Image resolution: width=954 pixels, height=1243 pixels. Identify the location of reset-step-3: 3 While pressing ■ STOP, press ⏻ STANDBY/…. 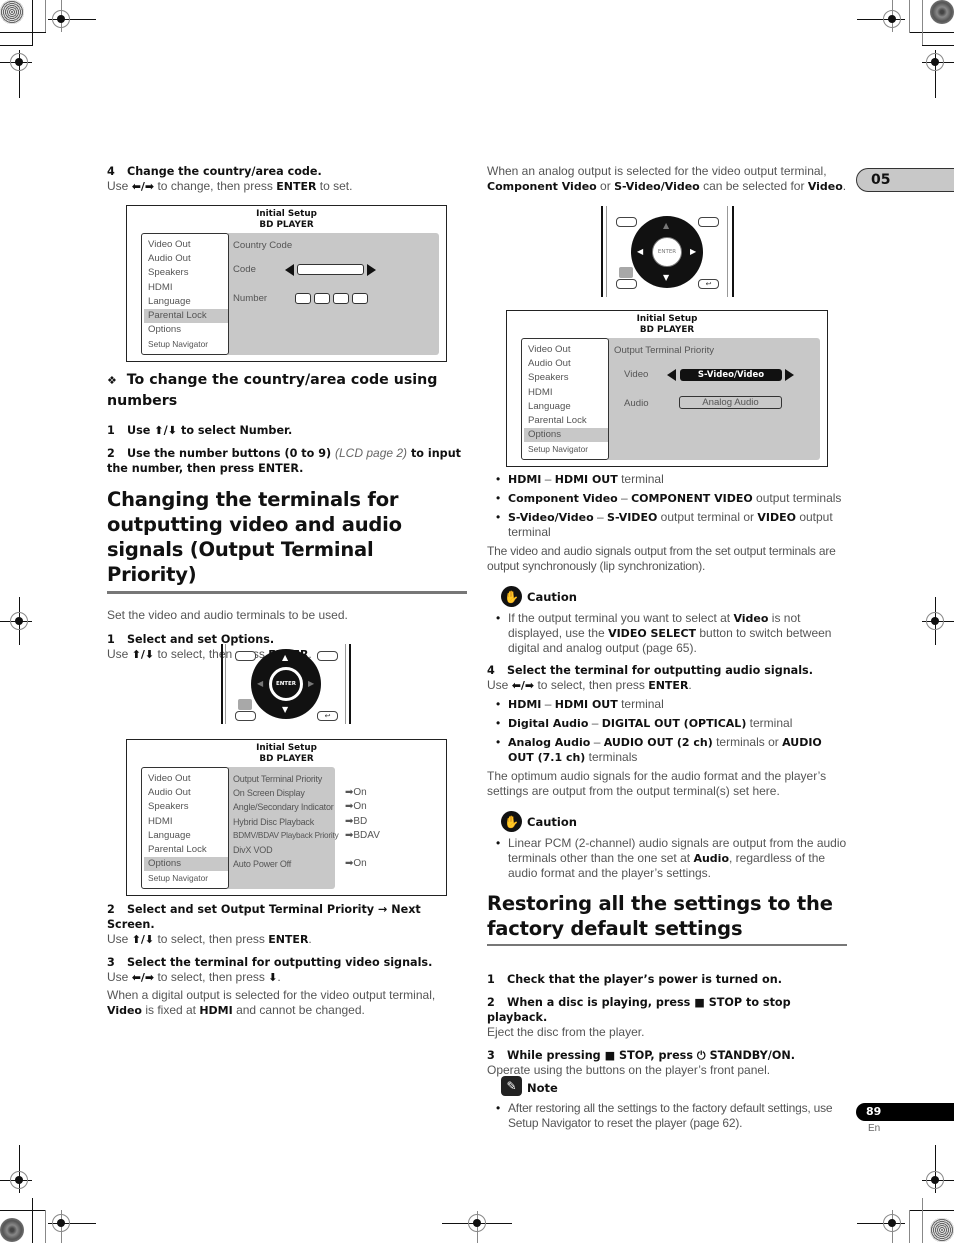
(641, 1055).